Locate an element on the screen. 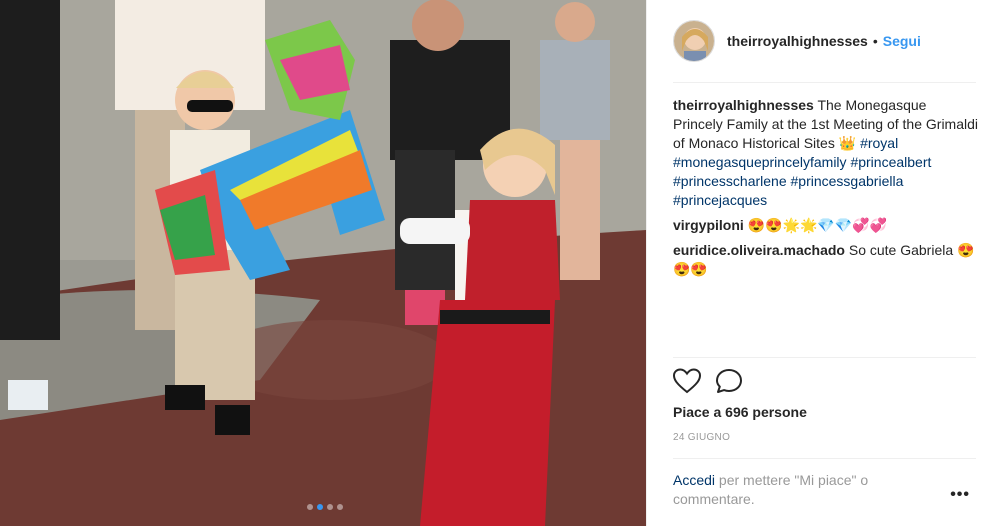  more-options-icon: ••• is located at coordinates (960, 495).